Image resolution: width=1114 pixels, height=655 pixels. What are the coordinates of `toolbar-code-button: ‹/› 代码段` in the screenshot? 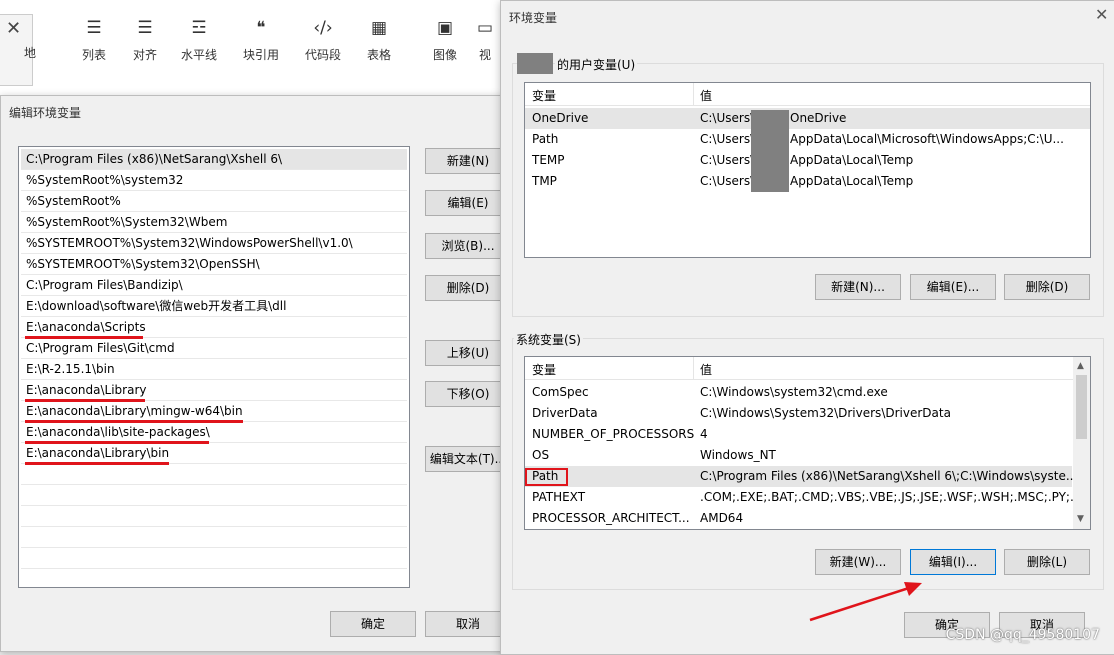 It's located at (323, 40).